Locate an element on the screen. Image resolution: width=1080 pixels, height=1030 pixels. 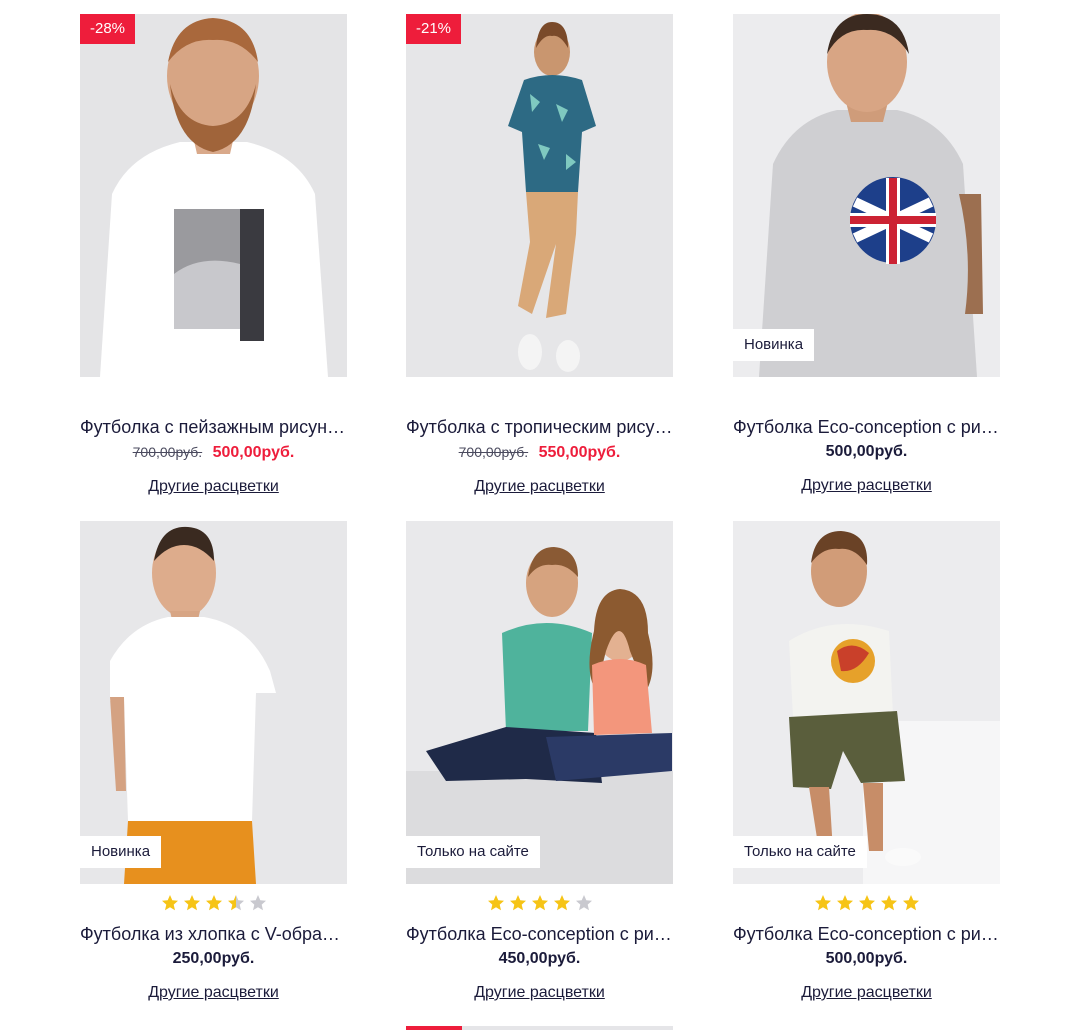
sale-price: 550,00руб. is located at coordinates (579, 452).